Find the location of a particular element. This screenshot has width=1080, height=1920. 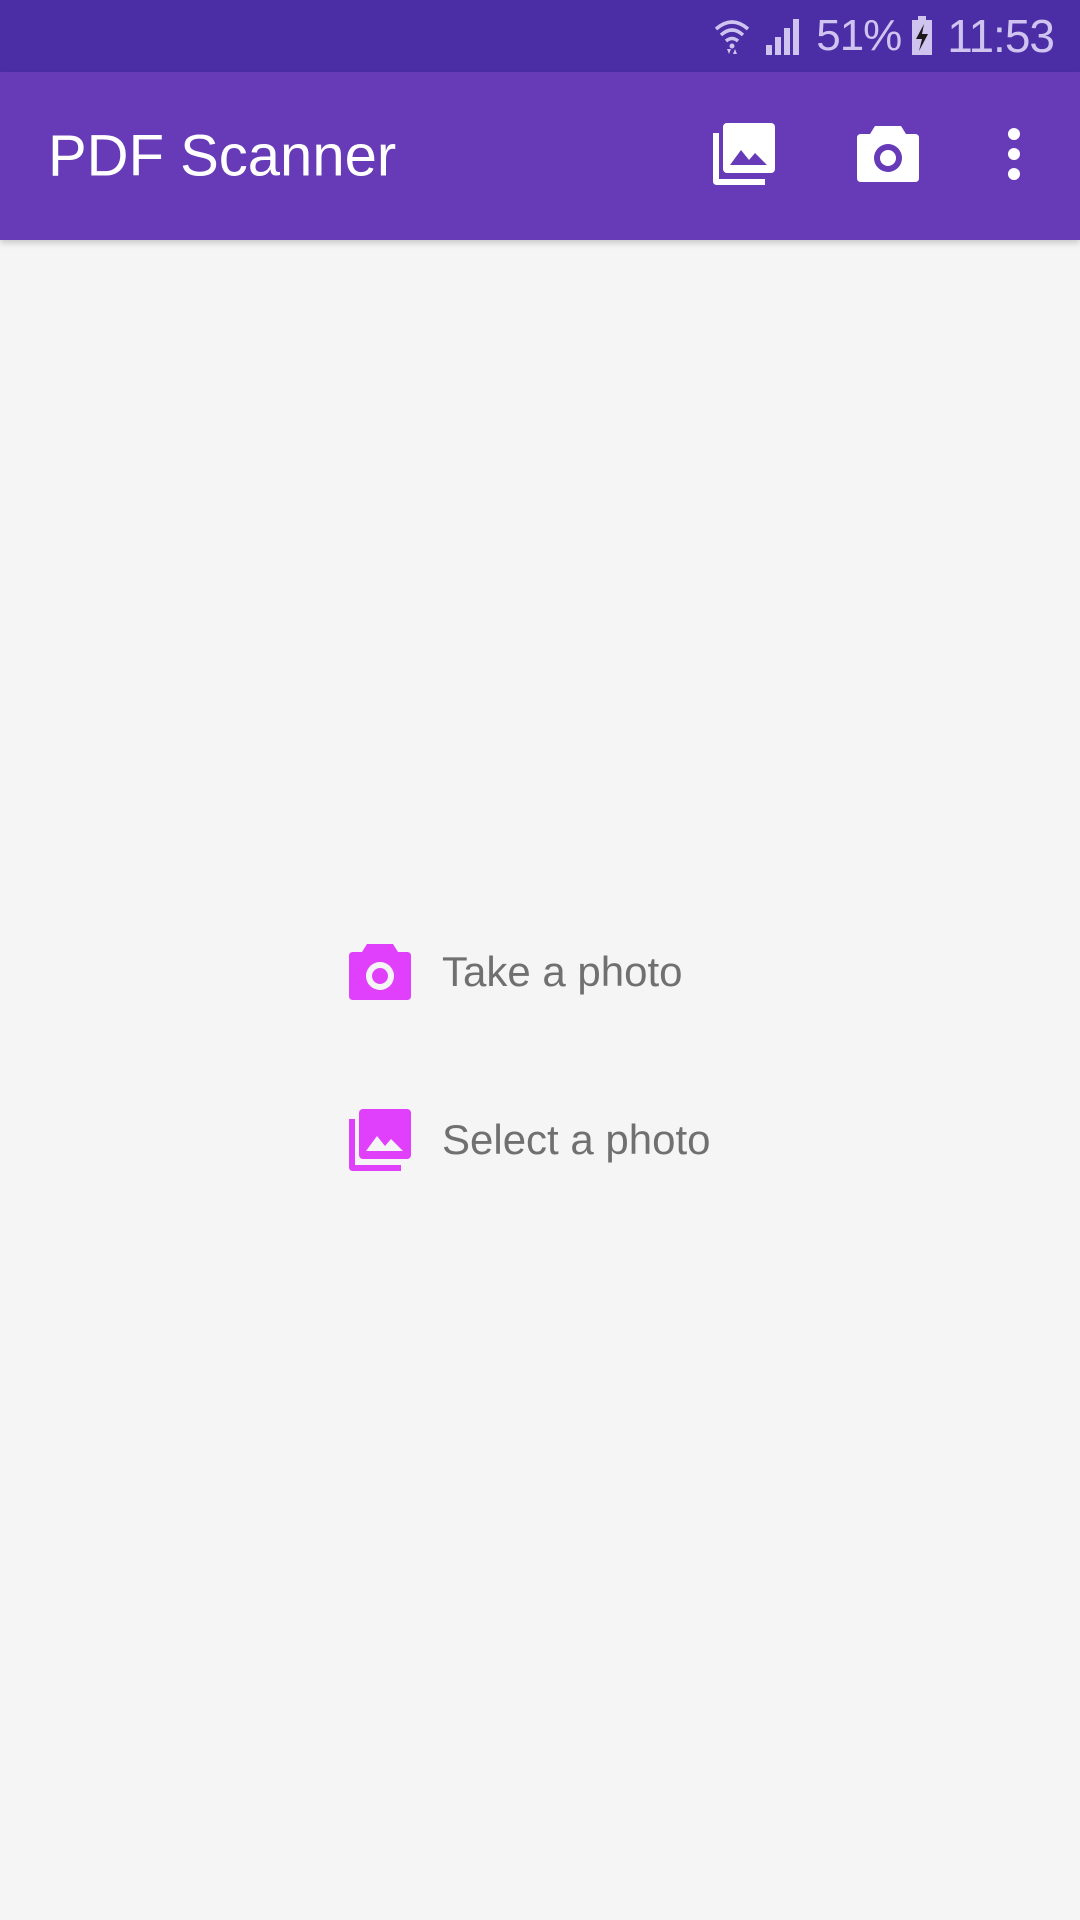

take-photo-option: Take a photo is located at coordinates (515, 972).